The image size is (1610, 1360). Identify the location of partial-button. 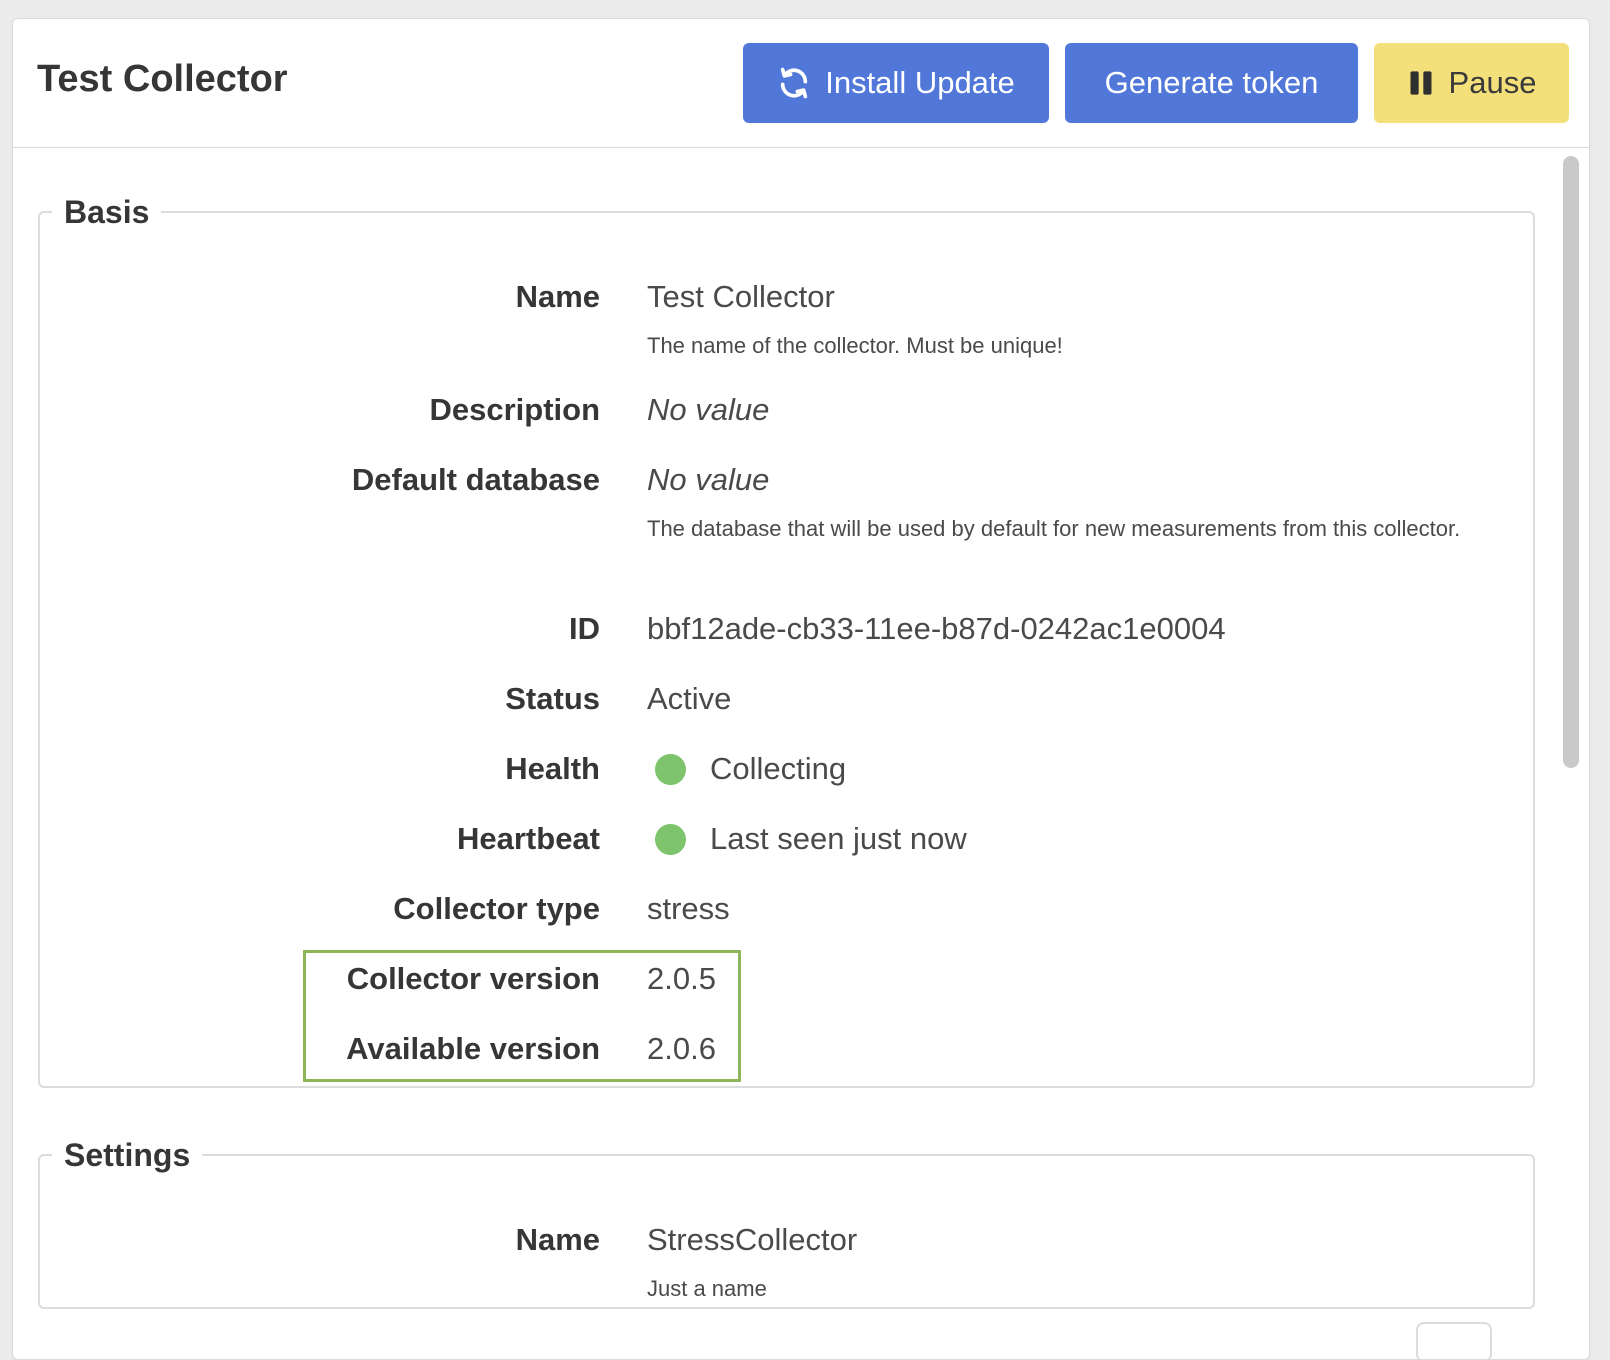
(1454, 1340).